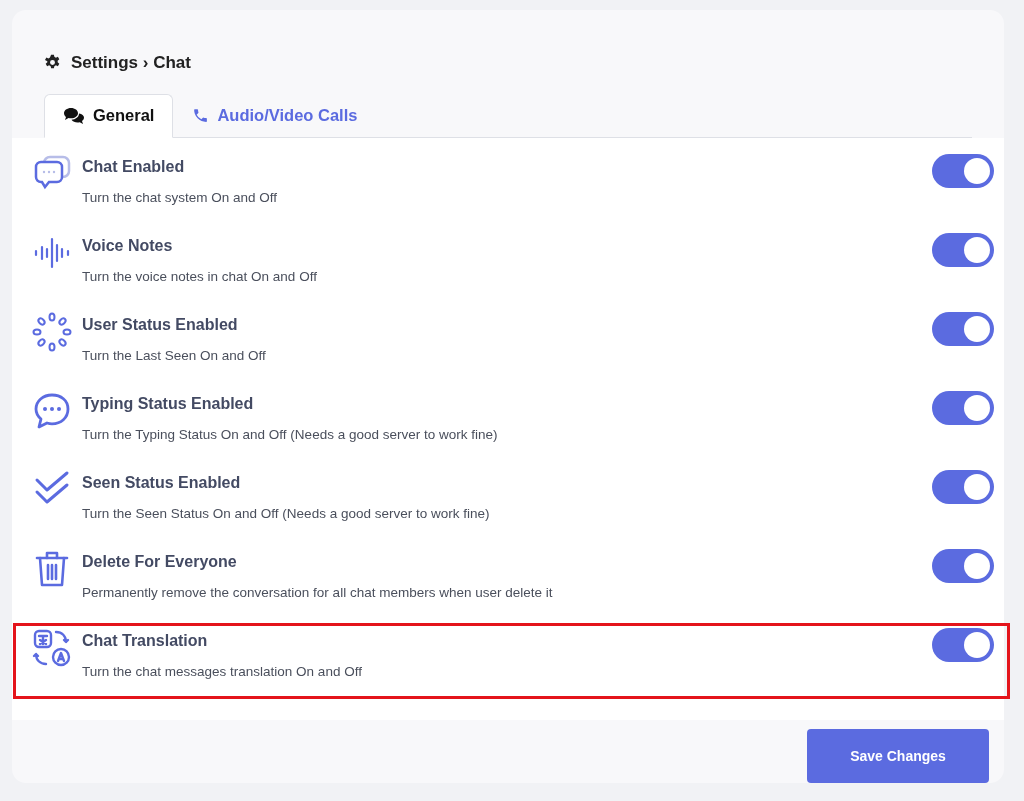  What do you see at coordinates (134, 166) in the screenshot?
I see `setting-title: Chat Enabled` at bounding box center [134, 166].